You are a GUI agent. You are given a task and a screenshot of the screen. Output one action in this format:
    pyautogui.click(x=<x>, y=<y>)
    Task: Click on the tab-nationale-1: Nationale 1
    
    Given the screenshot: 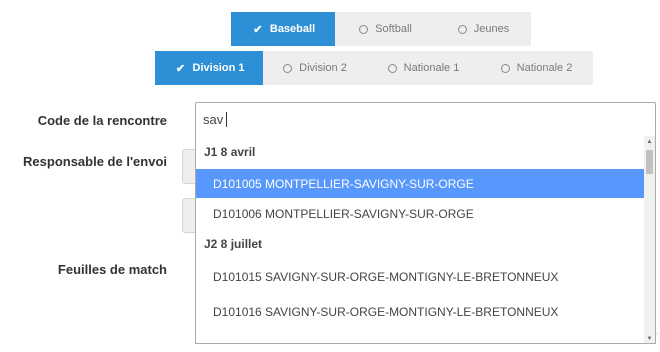 What is the action you would take?
    pyautogui.click(x=423, y=68)
    